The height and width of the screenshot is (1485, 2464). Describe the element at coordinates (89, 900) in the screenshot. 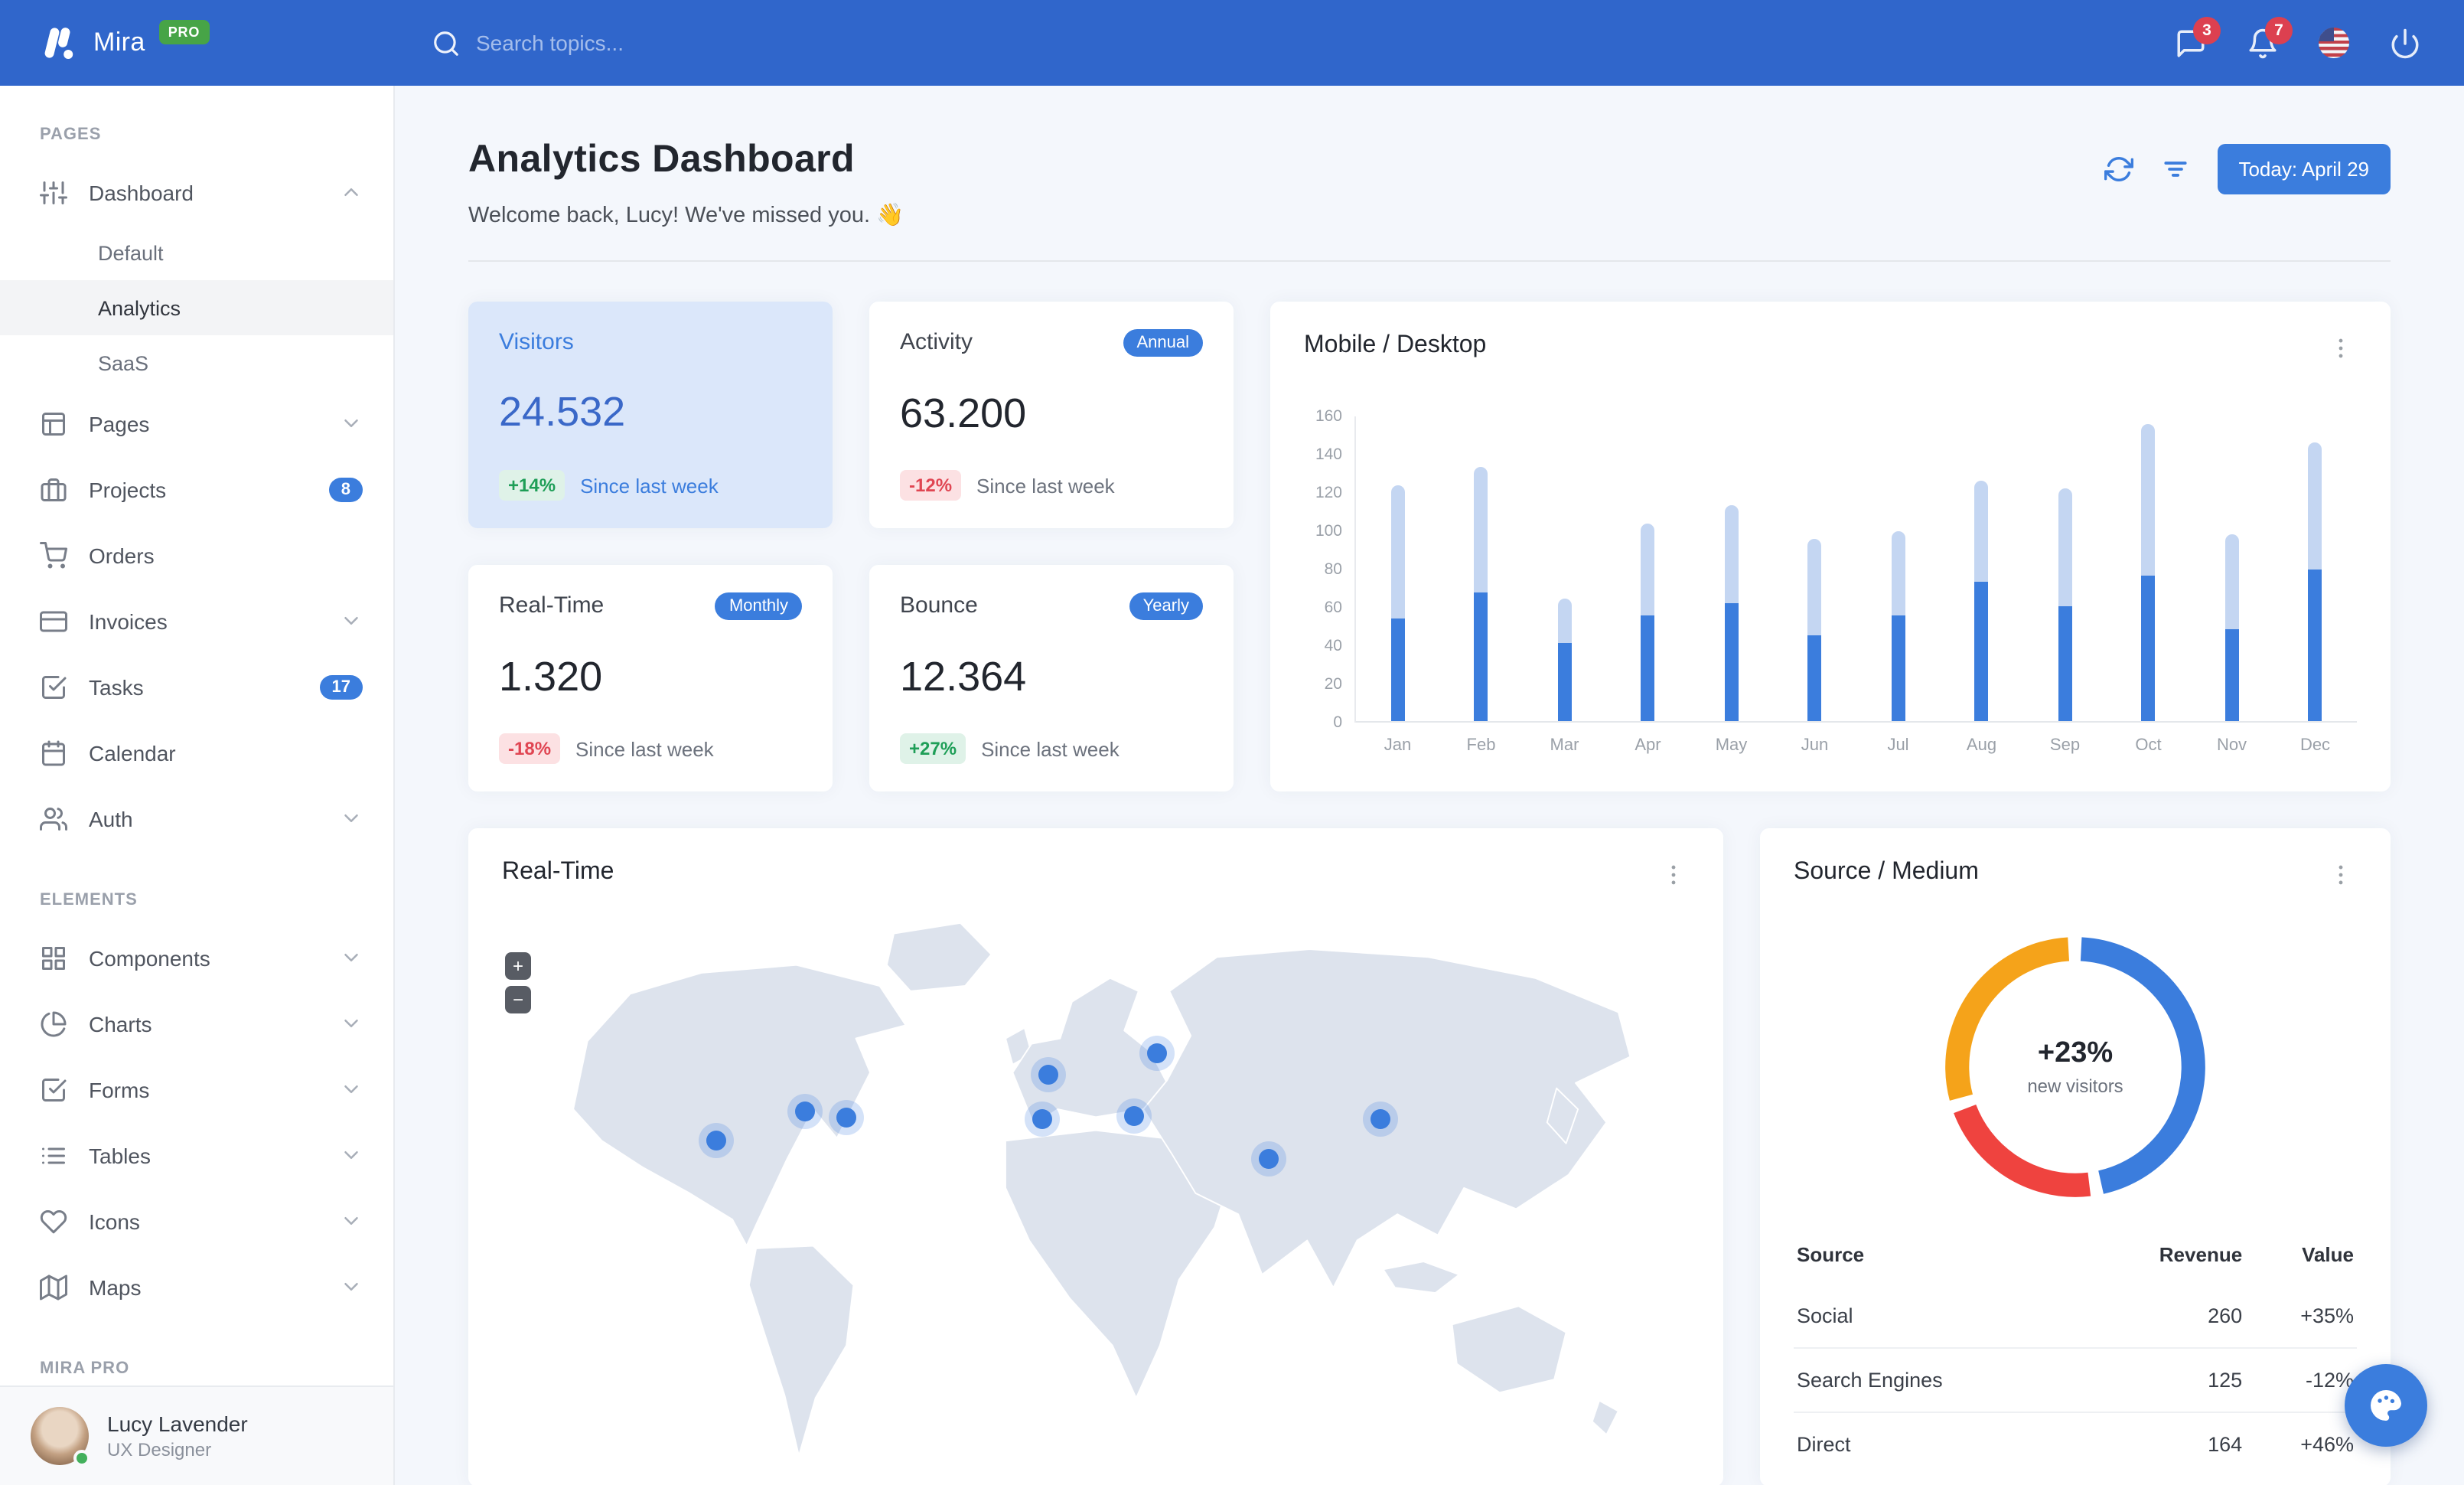

I see `sidebar-section-label-elements: ELEMENTS` at that location.